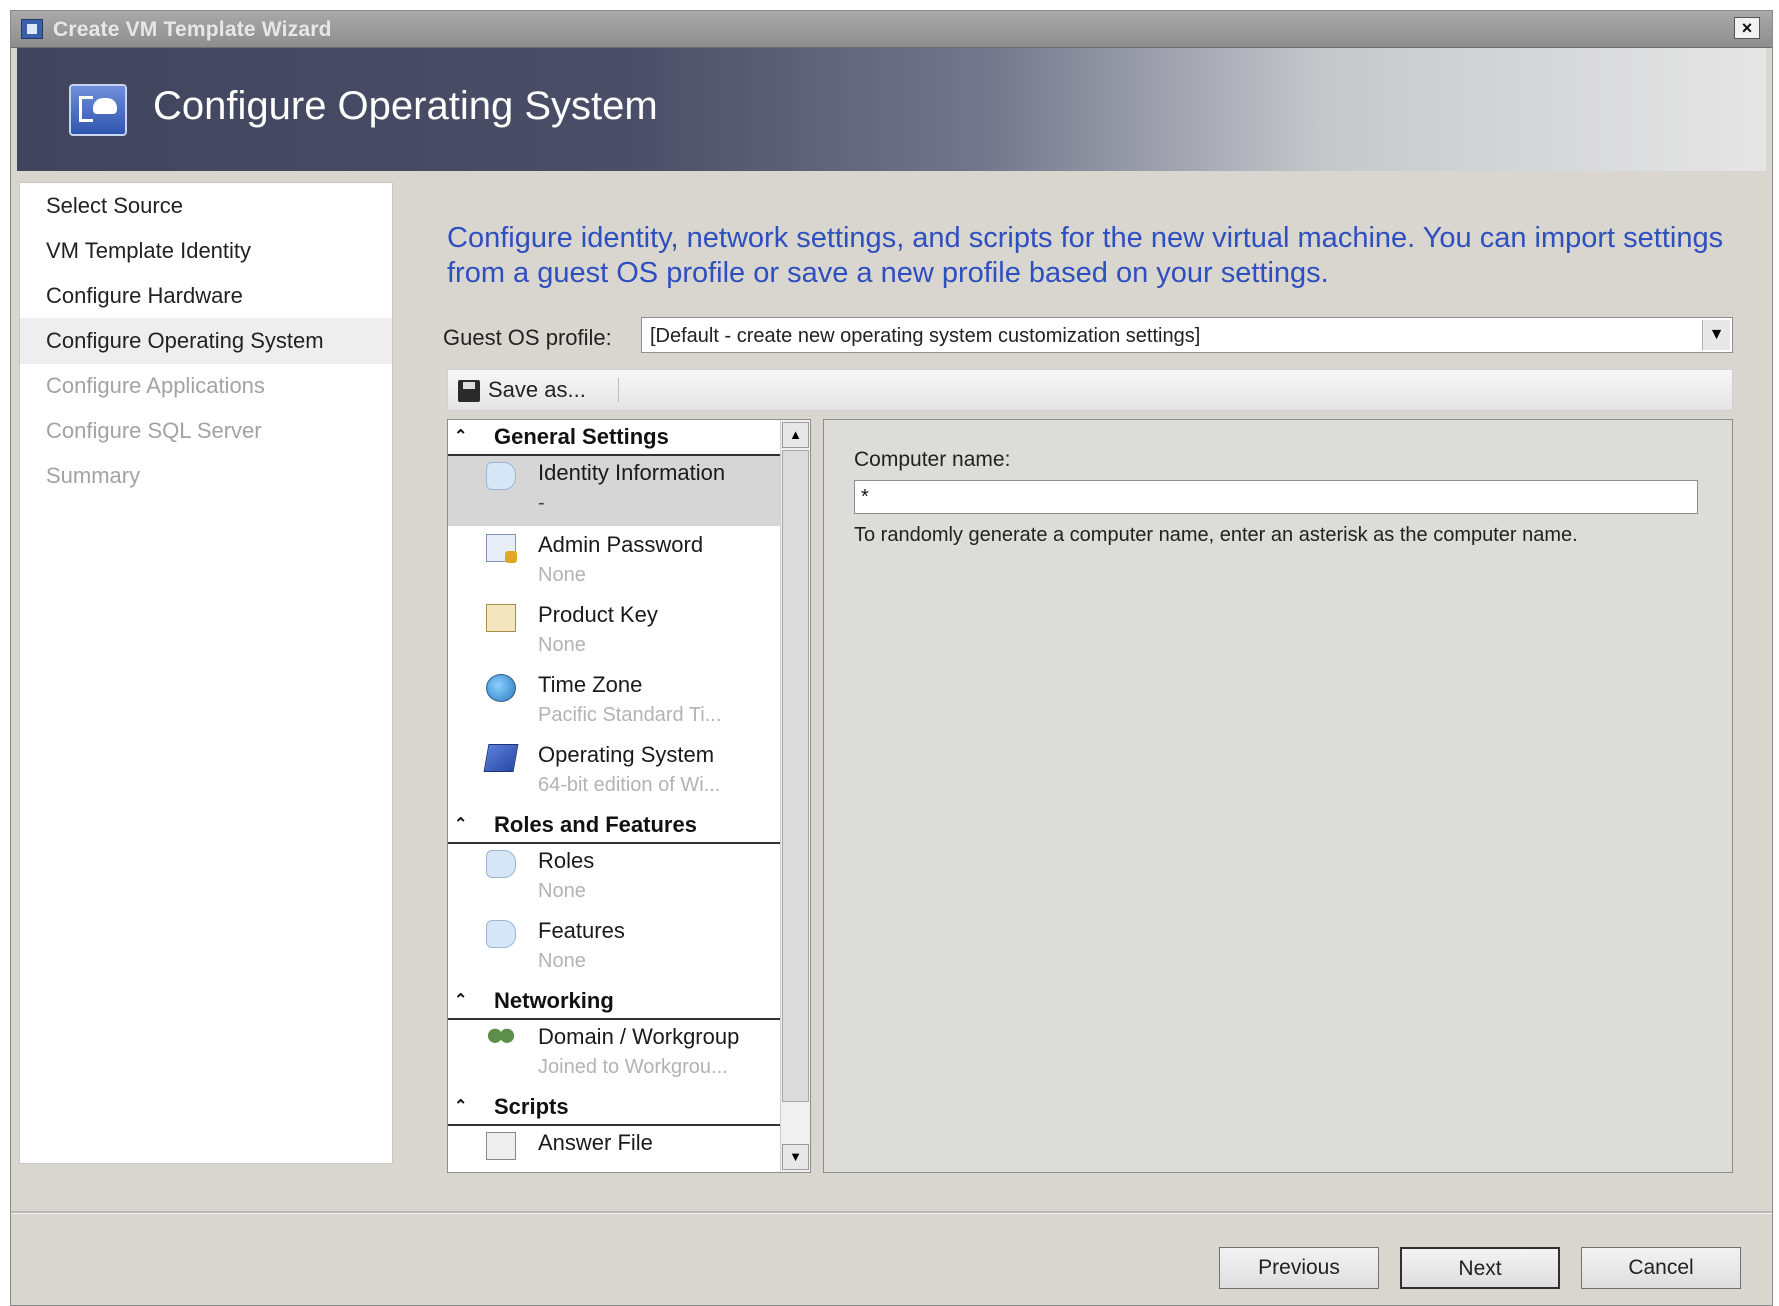  I want to click on globe-icon, so click(501, 688).